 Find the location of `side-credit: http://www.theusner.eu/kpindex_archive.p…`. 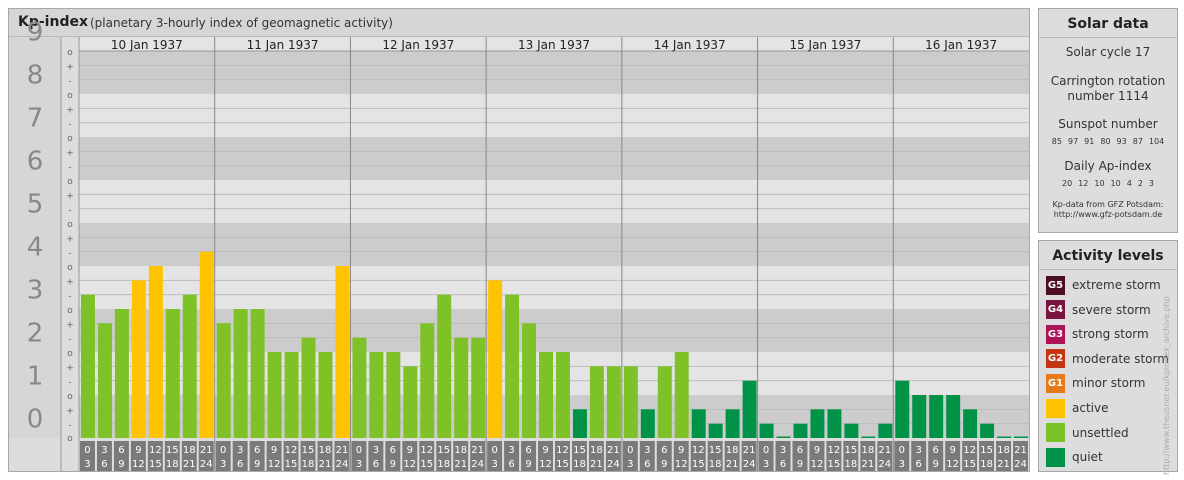

side-credit: http://www.theusner.eu/kpindex_archive.p… is located at coordinates (1166, 385).